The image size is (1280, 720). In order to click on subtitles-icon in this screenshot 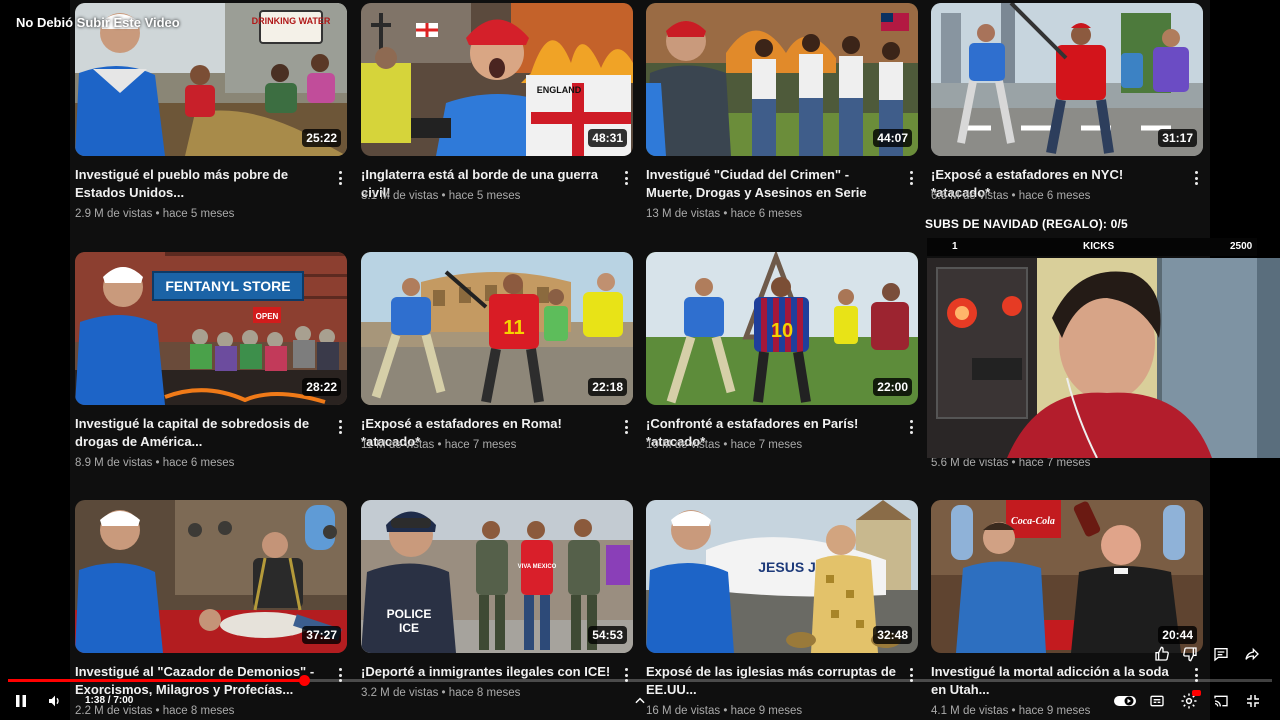, I will do `click(1157, 701)`.